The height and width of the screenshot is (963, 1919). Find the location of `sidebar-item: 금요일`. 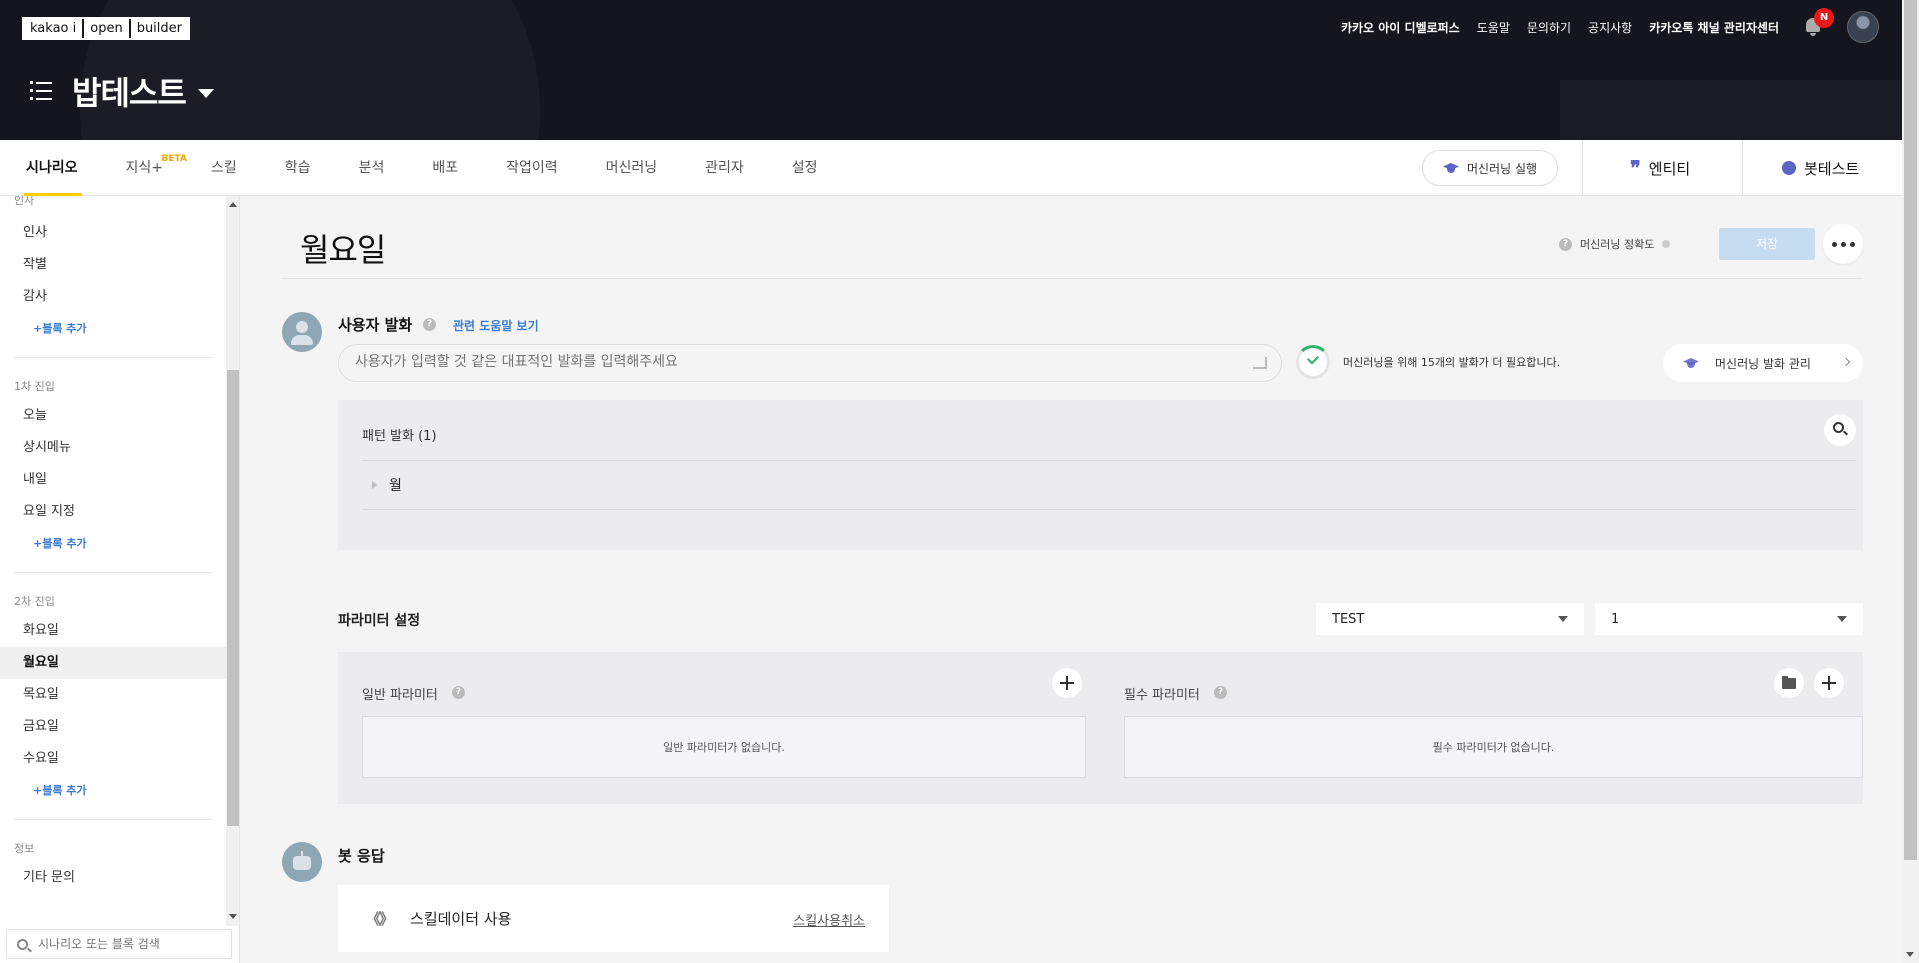

sidebar-item: 금요일 is located at coordinates (113, 727).